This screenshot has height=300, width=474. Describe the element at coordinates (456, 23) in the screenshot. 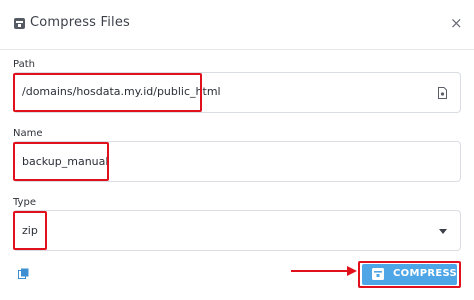

I see `close-button: ×` at that location.